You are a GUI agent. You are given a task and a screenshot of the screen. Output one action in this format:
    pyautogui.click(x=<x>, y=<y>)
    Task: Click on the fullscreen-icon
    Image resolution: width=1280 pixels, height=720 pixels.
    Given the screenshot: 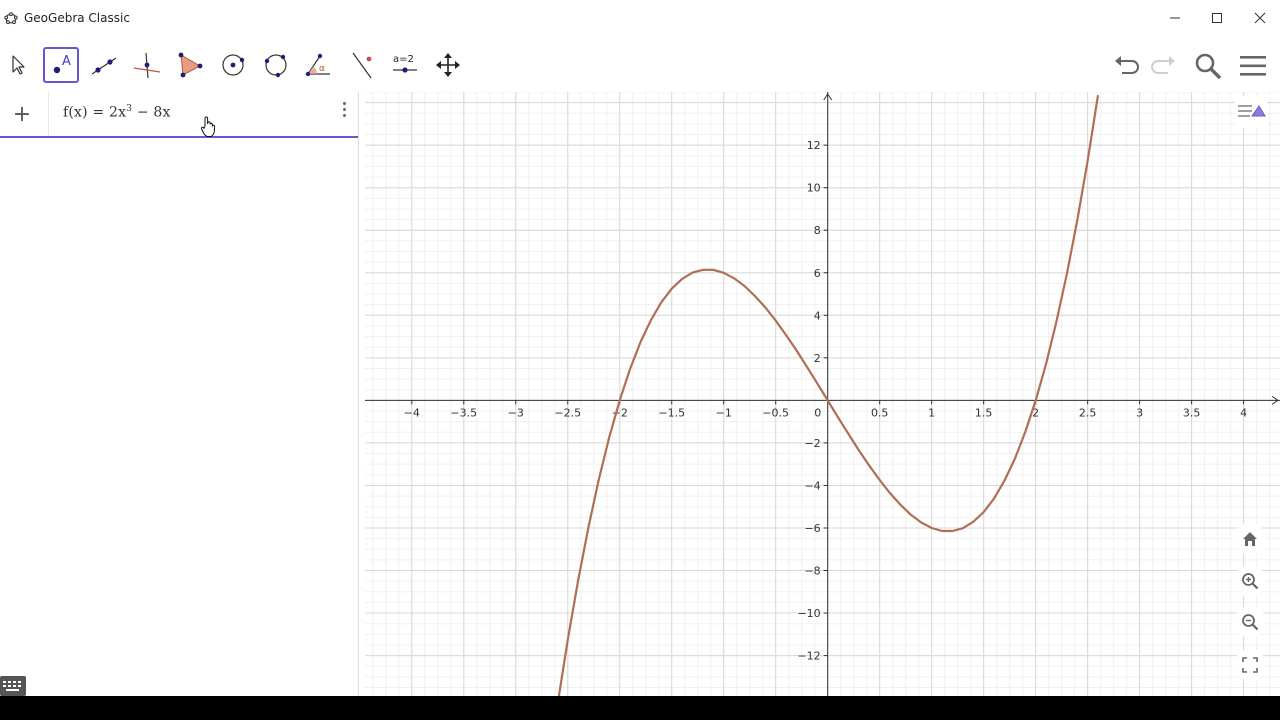 What is the action you would take?
    pyautogui.click(x=1250, y=665)
    